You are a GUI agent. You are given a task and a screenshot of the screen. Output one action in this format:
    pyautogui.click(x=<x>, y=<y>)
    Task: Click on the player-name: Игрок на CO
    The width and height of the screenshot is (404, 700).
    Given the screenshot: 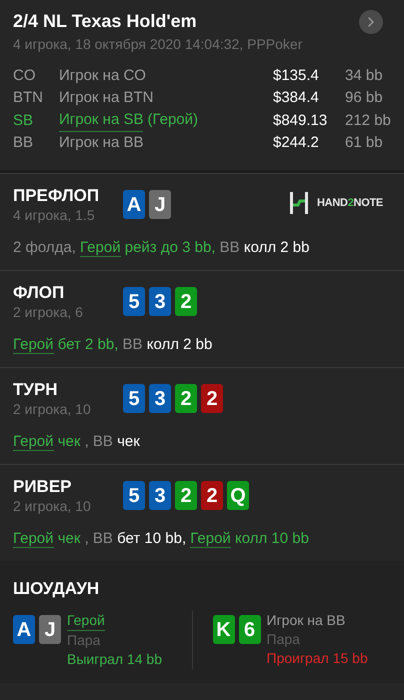 What is the action you would take?
    pyautogui.click(x=102, y=76)
    